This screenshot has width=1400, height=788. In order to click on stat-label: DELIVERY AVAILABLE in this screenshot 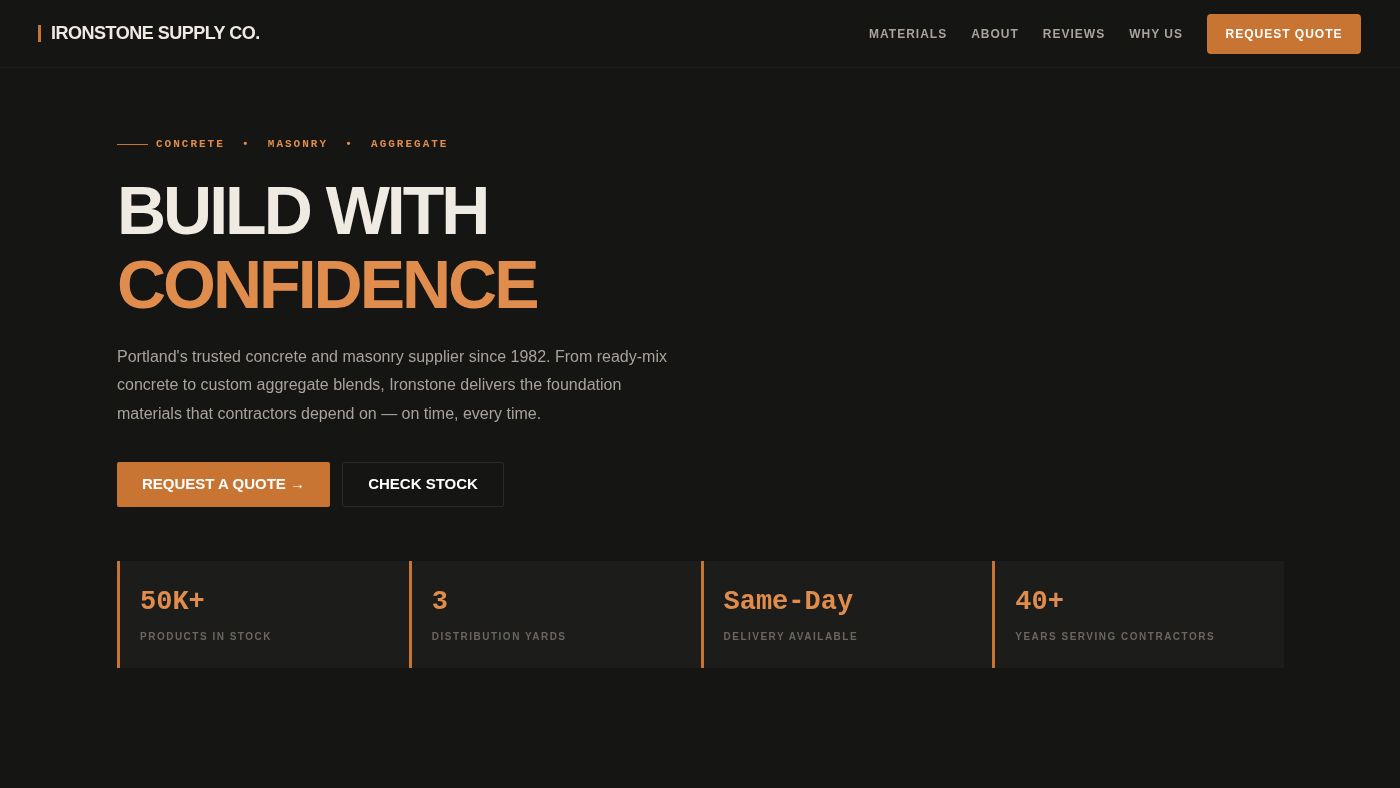, I will do `click(791, 637)`.